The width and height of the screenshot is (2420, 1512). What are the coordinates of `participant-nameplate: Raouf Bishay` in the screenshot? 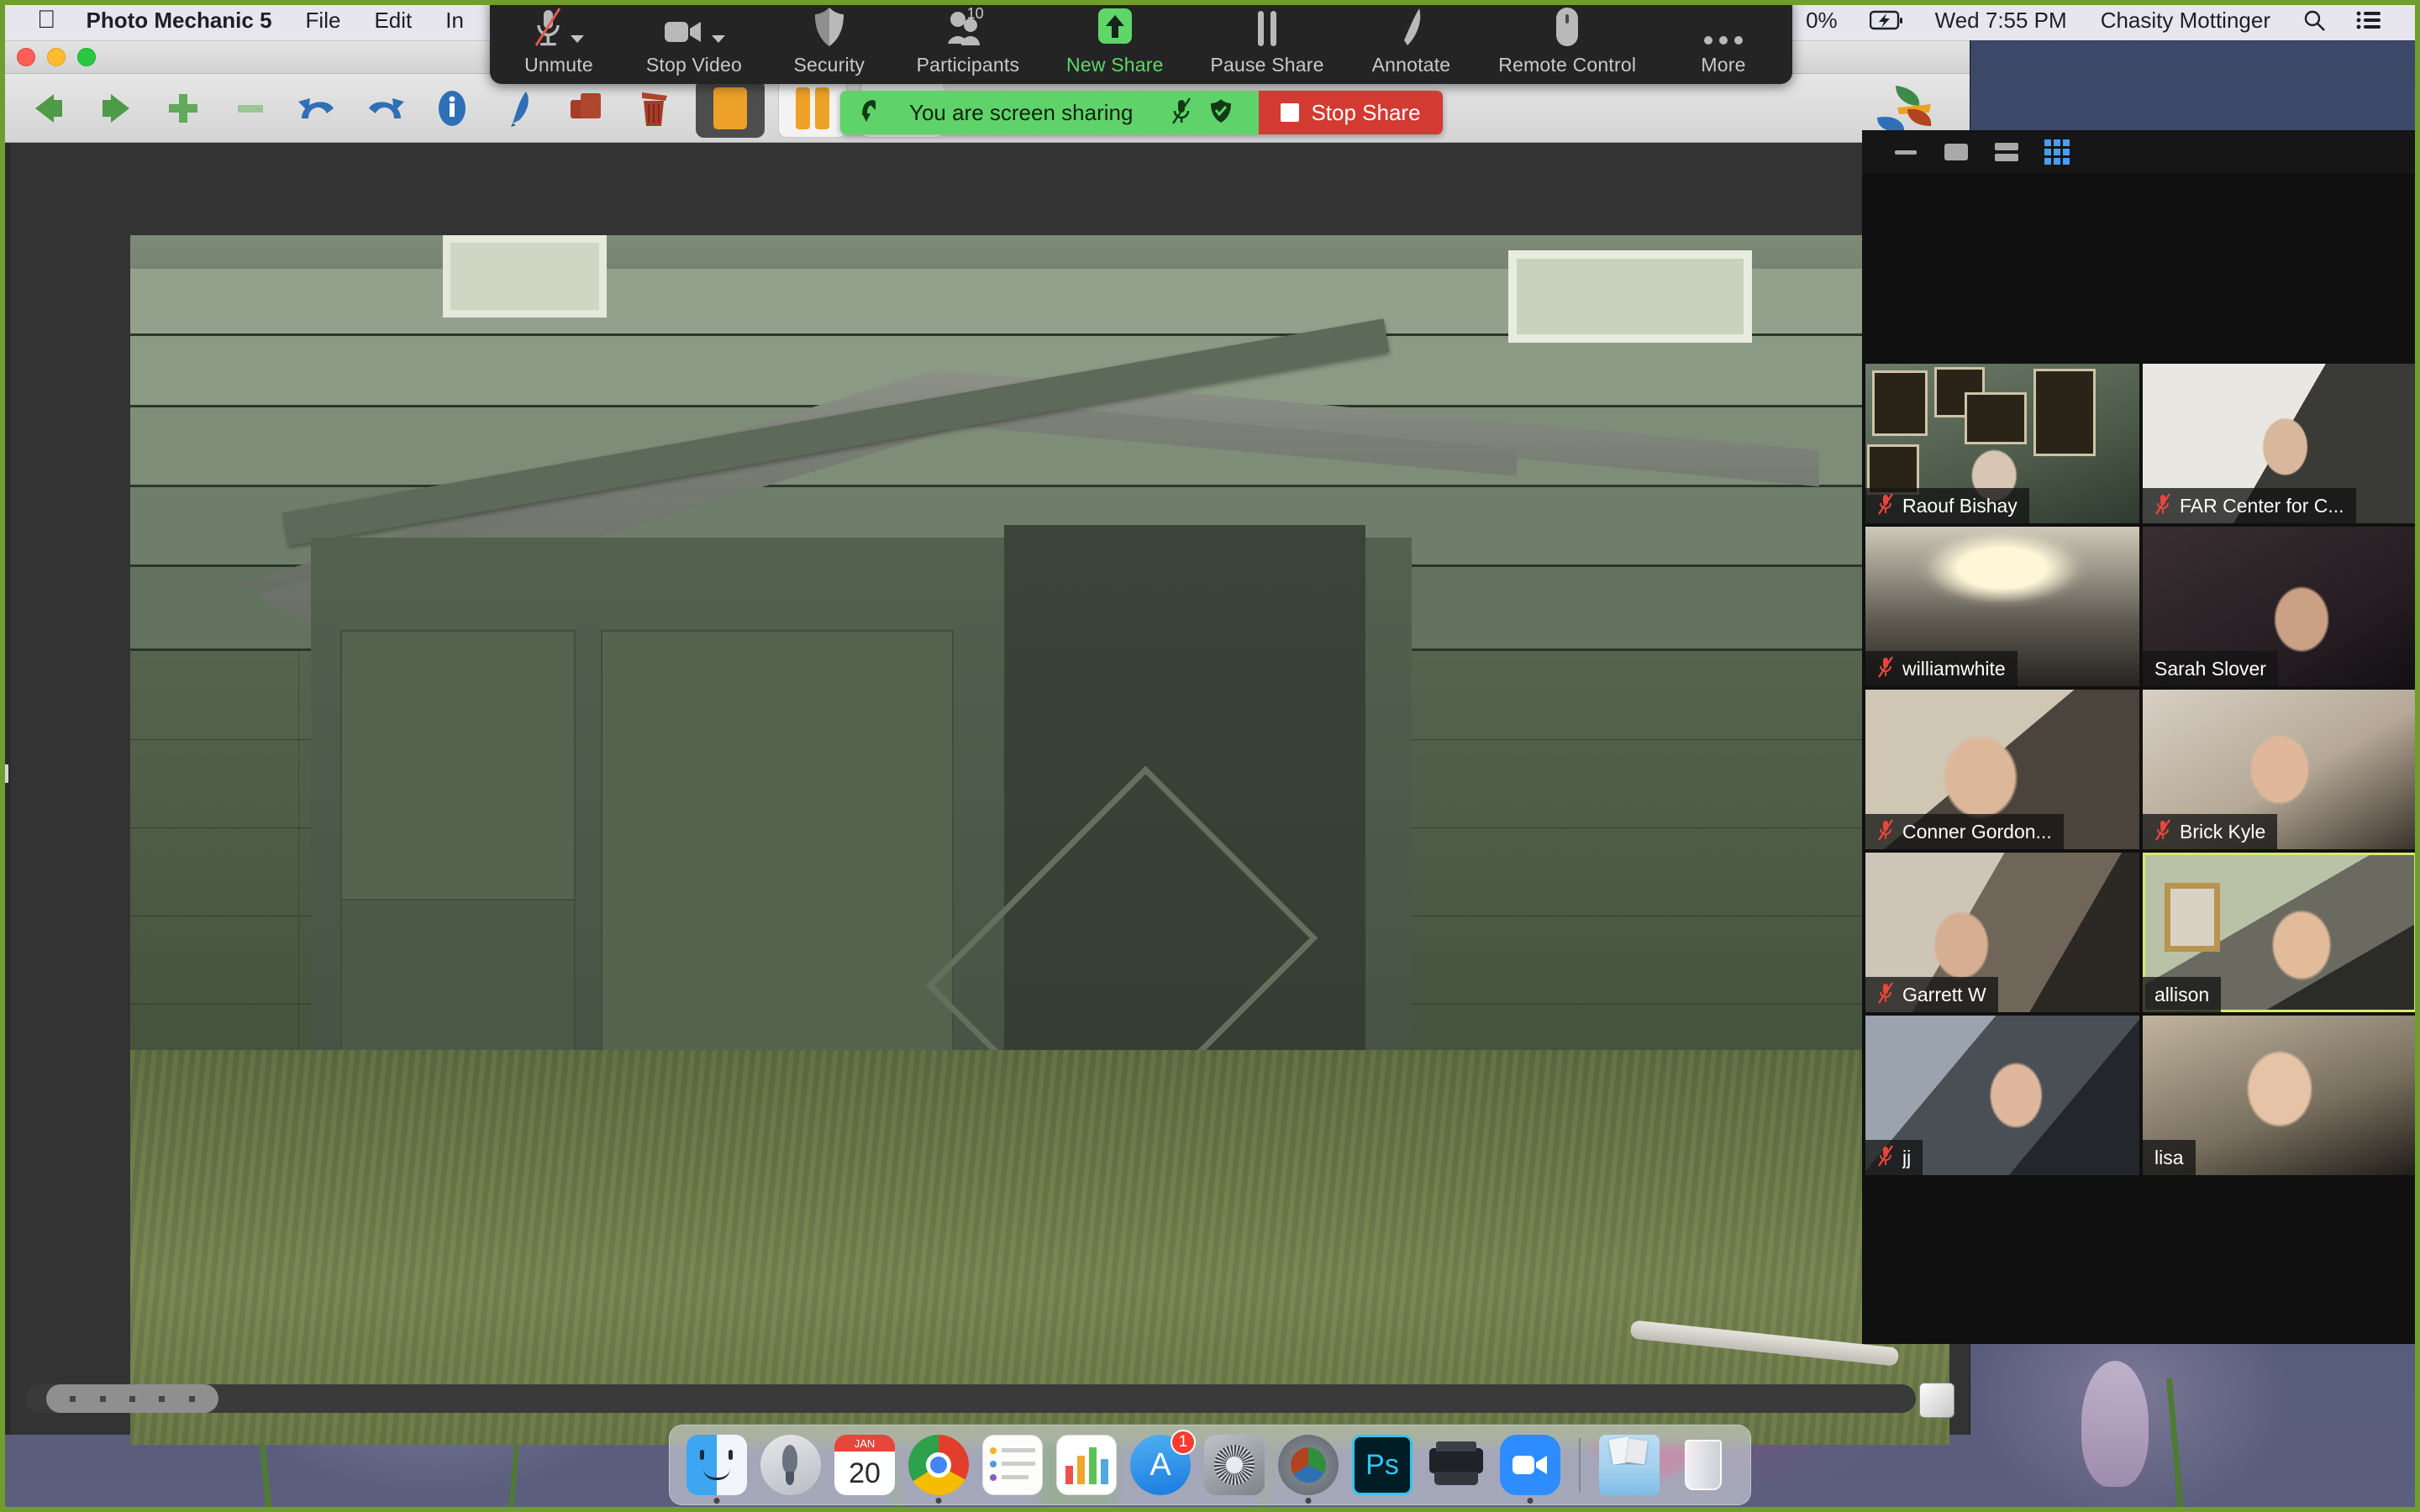 It's located at (1947, 505).